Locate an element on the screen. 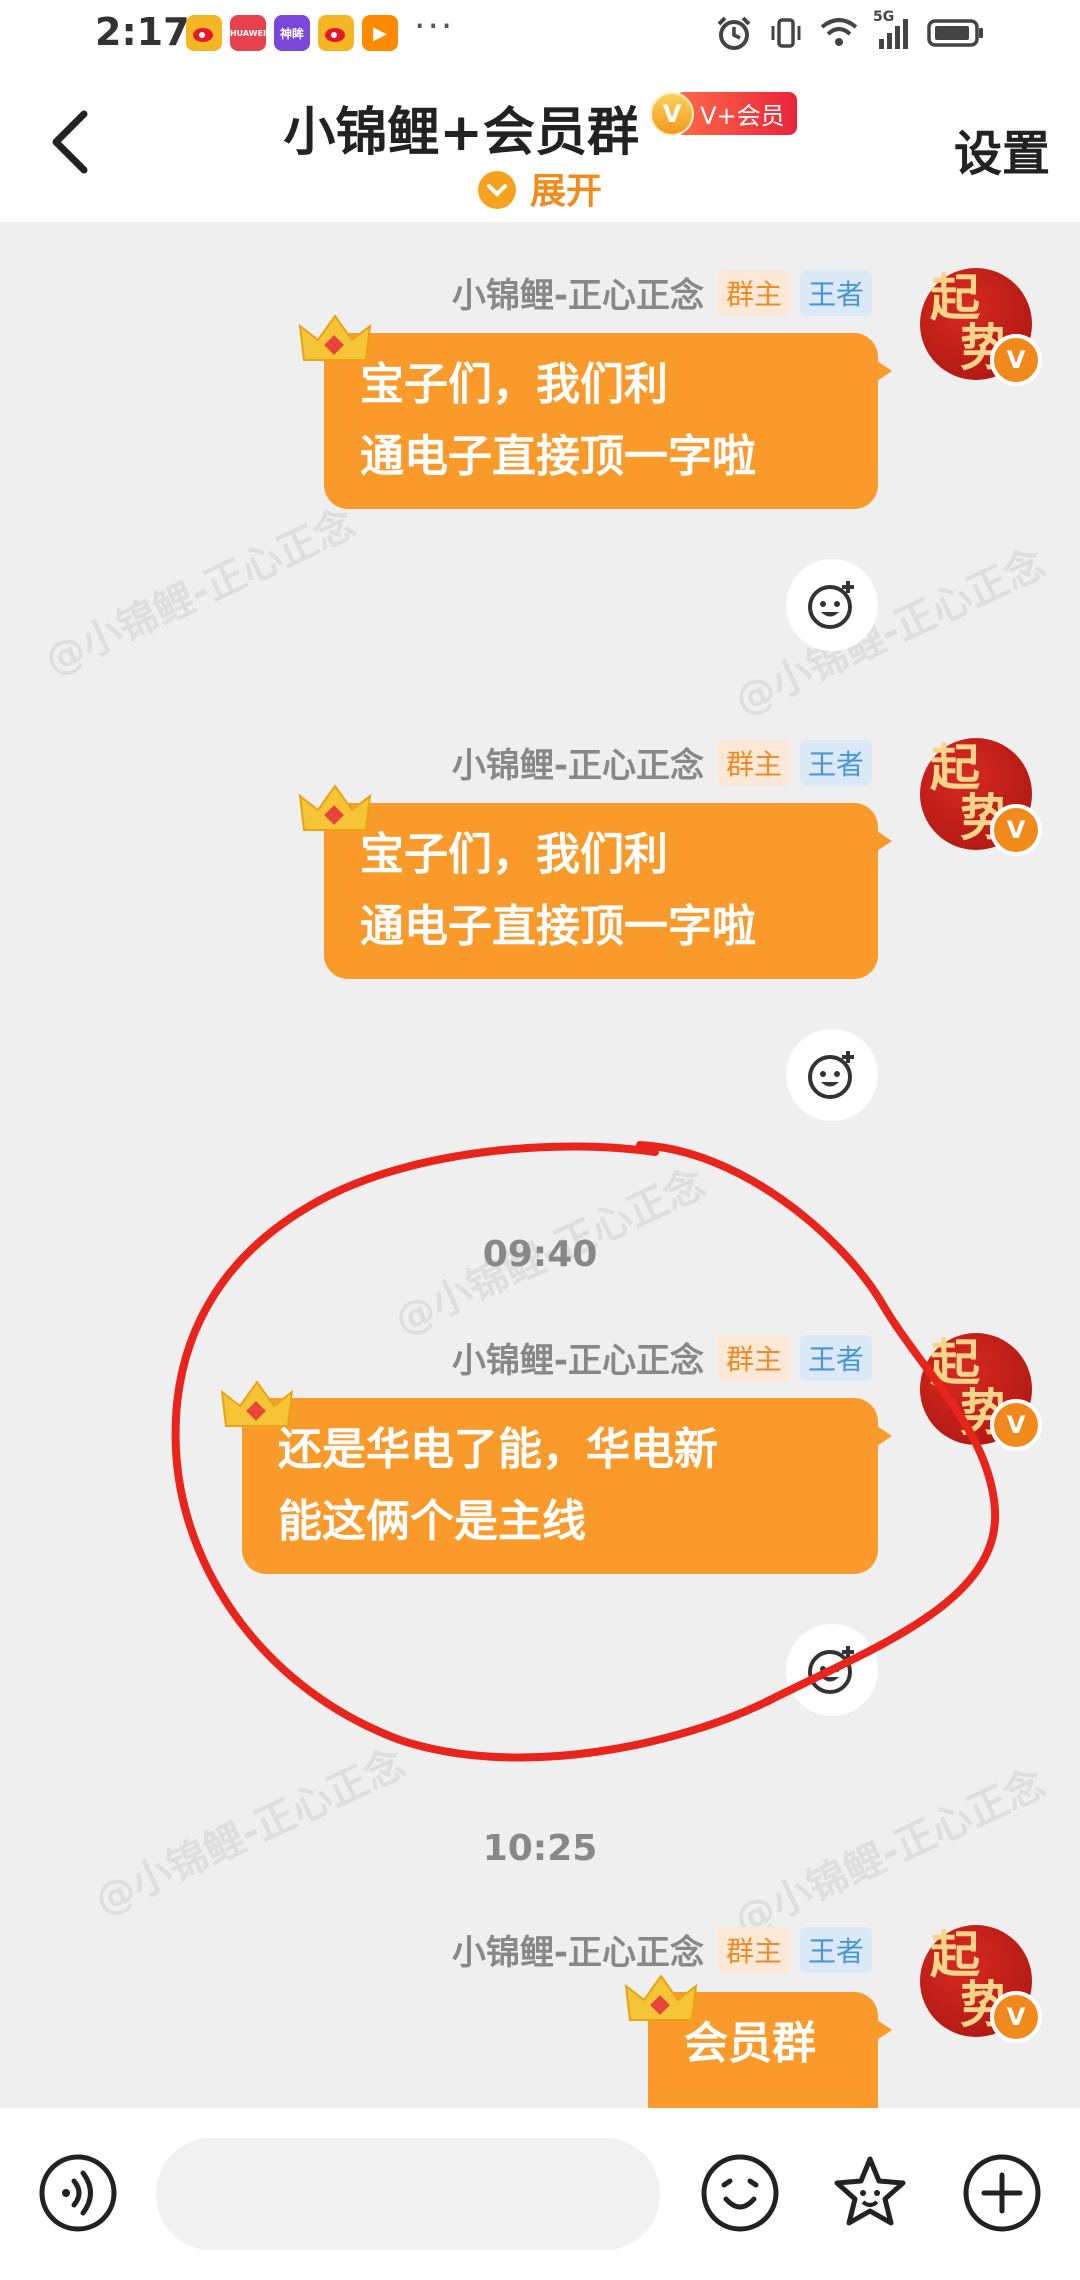 This screenshot has width=1080, height=2280. chevron-down-icon is located at coordinates (496, 190).